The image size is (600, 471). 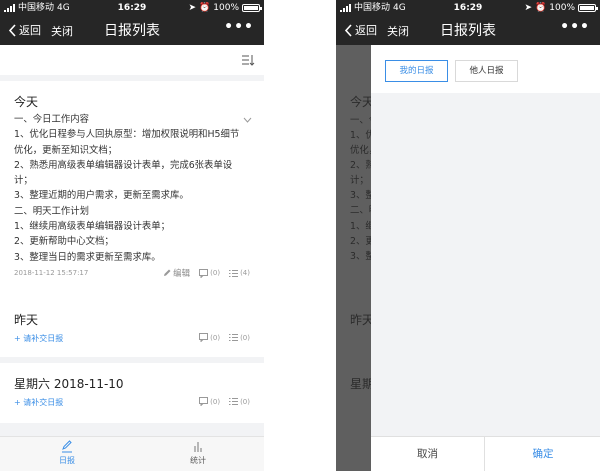 What do you see at coordinates (26, 102) in the screenshot?
I see `report-day: 今天` at bounding box center [26, 102].